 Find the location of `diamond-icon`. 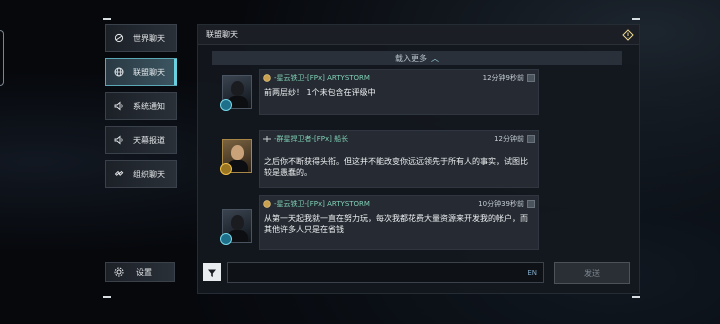

diamond-icon is located at coordinates (628, 35).